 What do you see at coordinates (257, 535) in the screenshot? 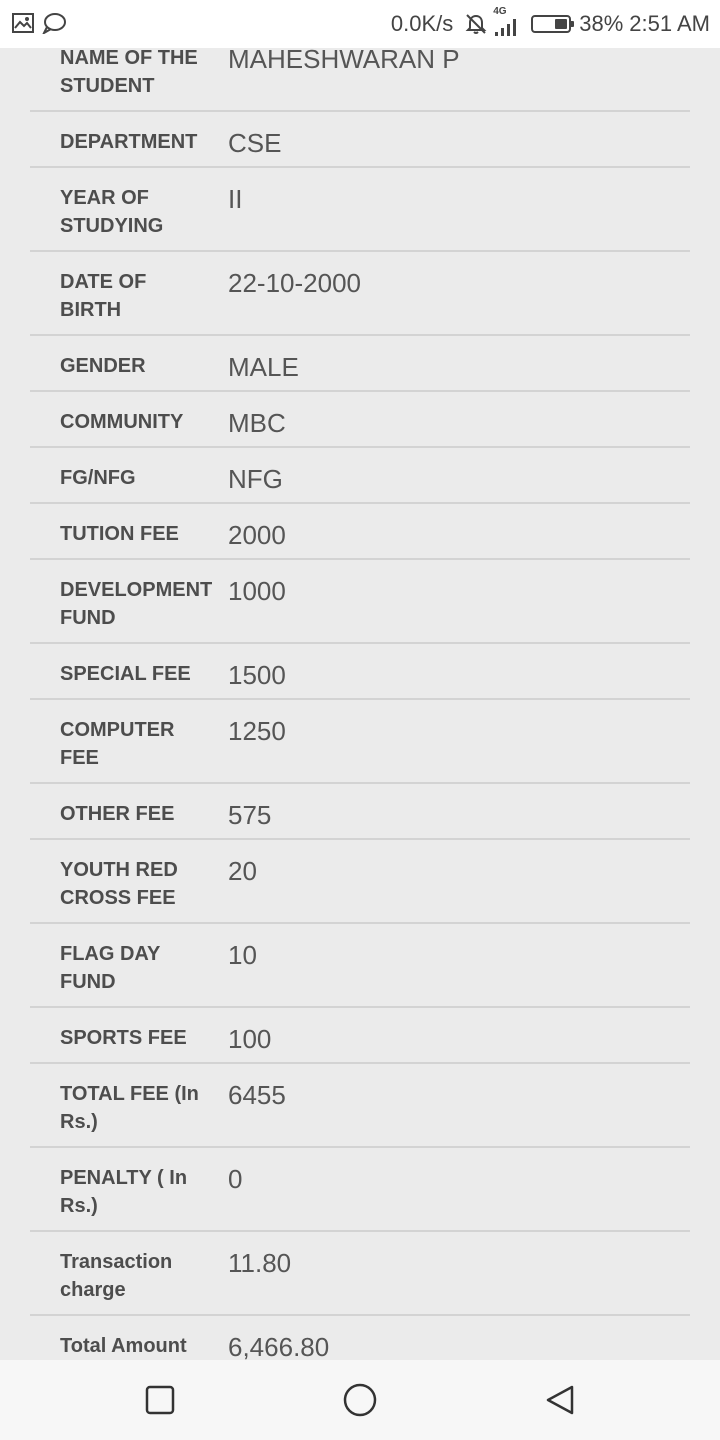
I see `row-value: 2000` at bounding box center [257, 535].